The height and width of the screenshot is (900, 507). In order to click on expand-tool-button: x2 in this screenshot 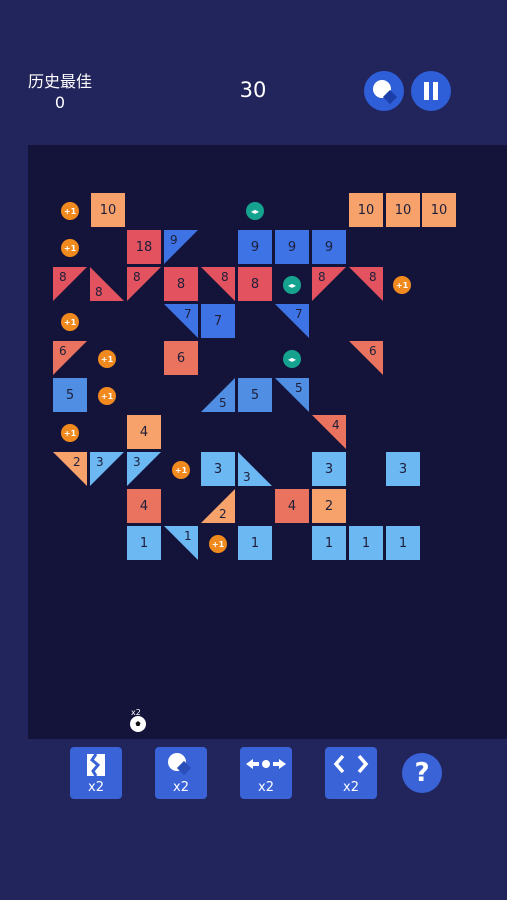, I will do `click(351, 773)`.